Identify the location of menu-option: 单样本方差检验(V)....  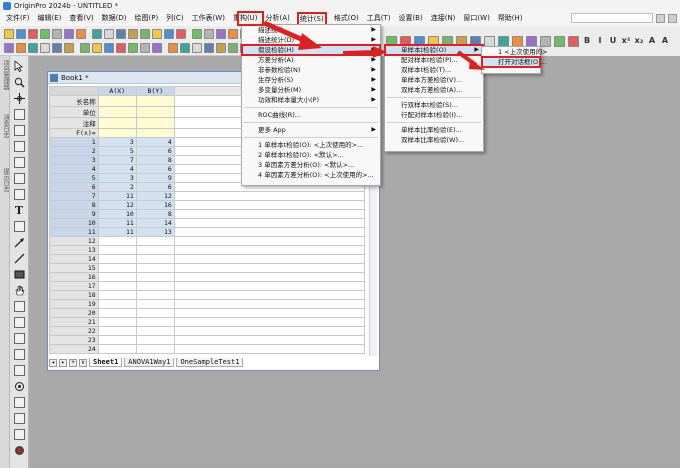
(434, 80).